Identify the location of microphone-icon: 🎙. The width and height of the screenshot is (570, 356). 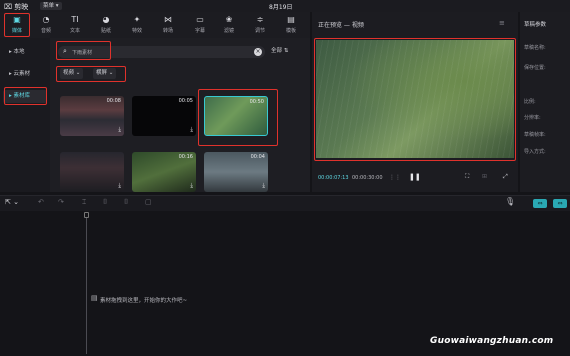
(510, 201).